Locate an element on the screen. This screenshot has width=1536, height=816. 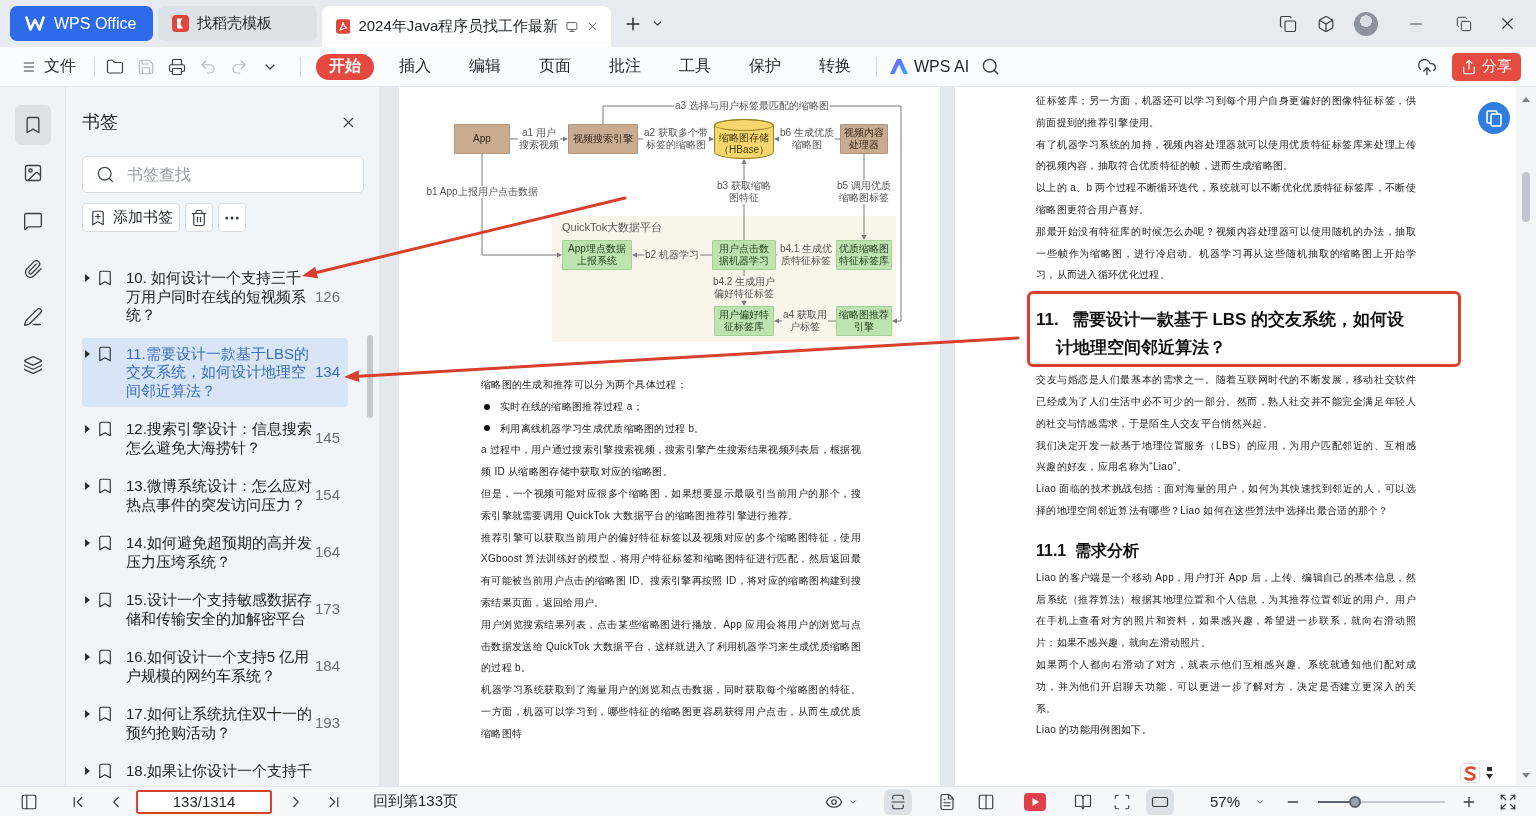
paperclip-icon is located at coordinates (32, 269).